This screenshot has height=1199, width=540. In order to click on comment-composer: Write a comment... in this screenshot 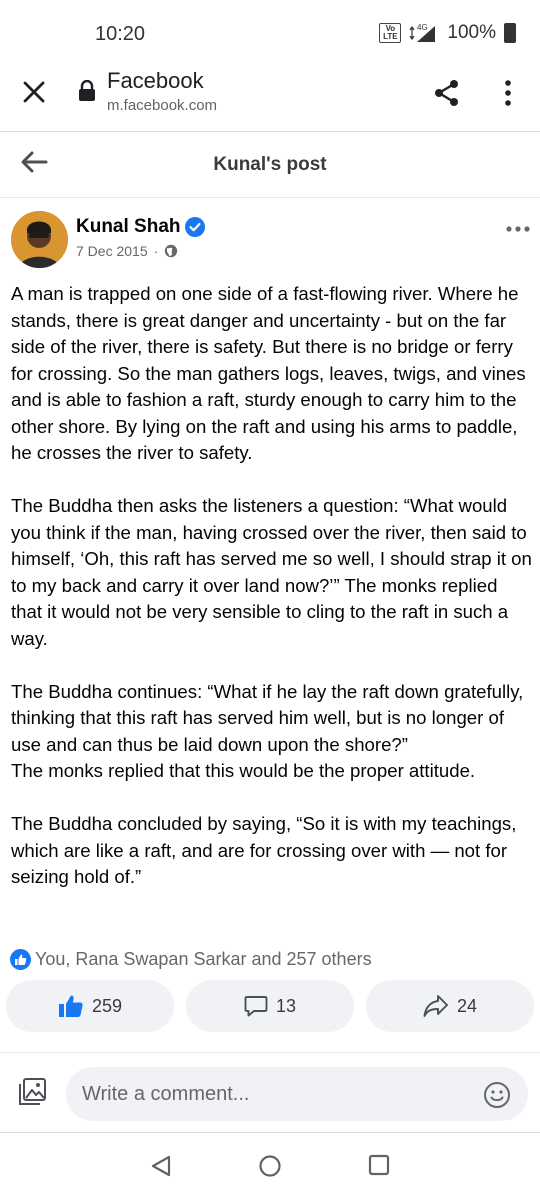, I will do `click(270, 1094)`.